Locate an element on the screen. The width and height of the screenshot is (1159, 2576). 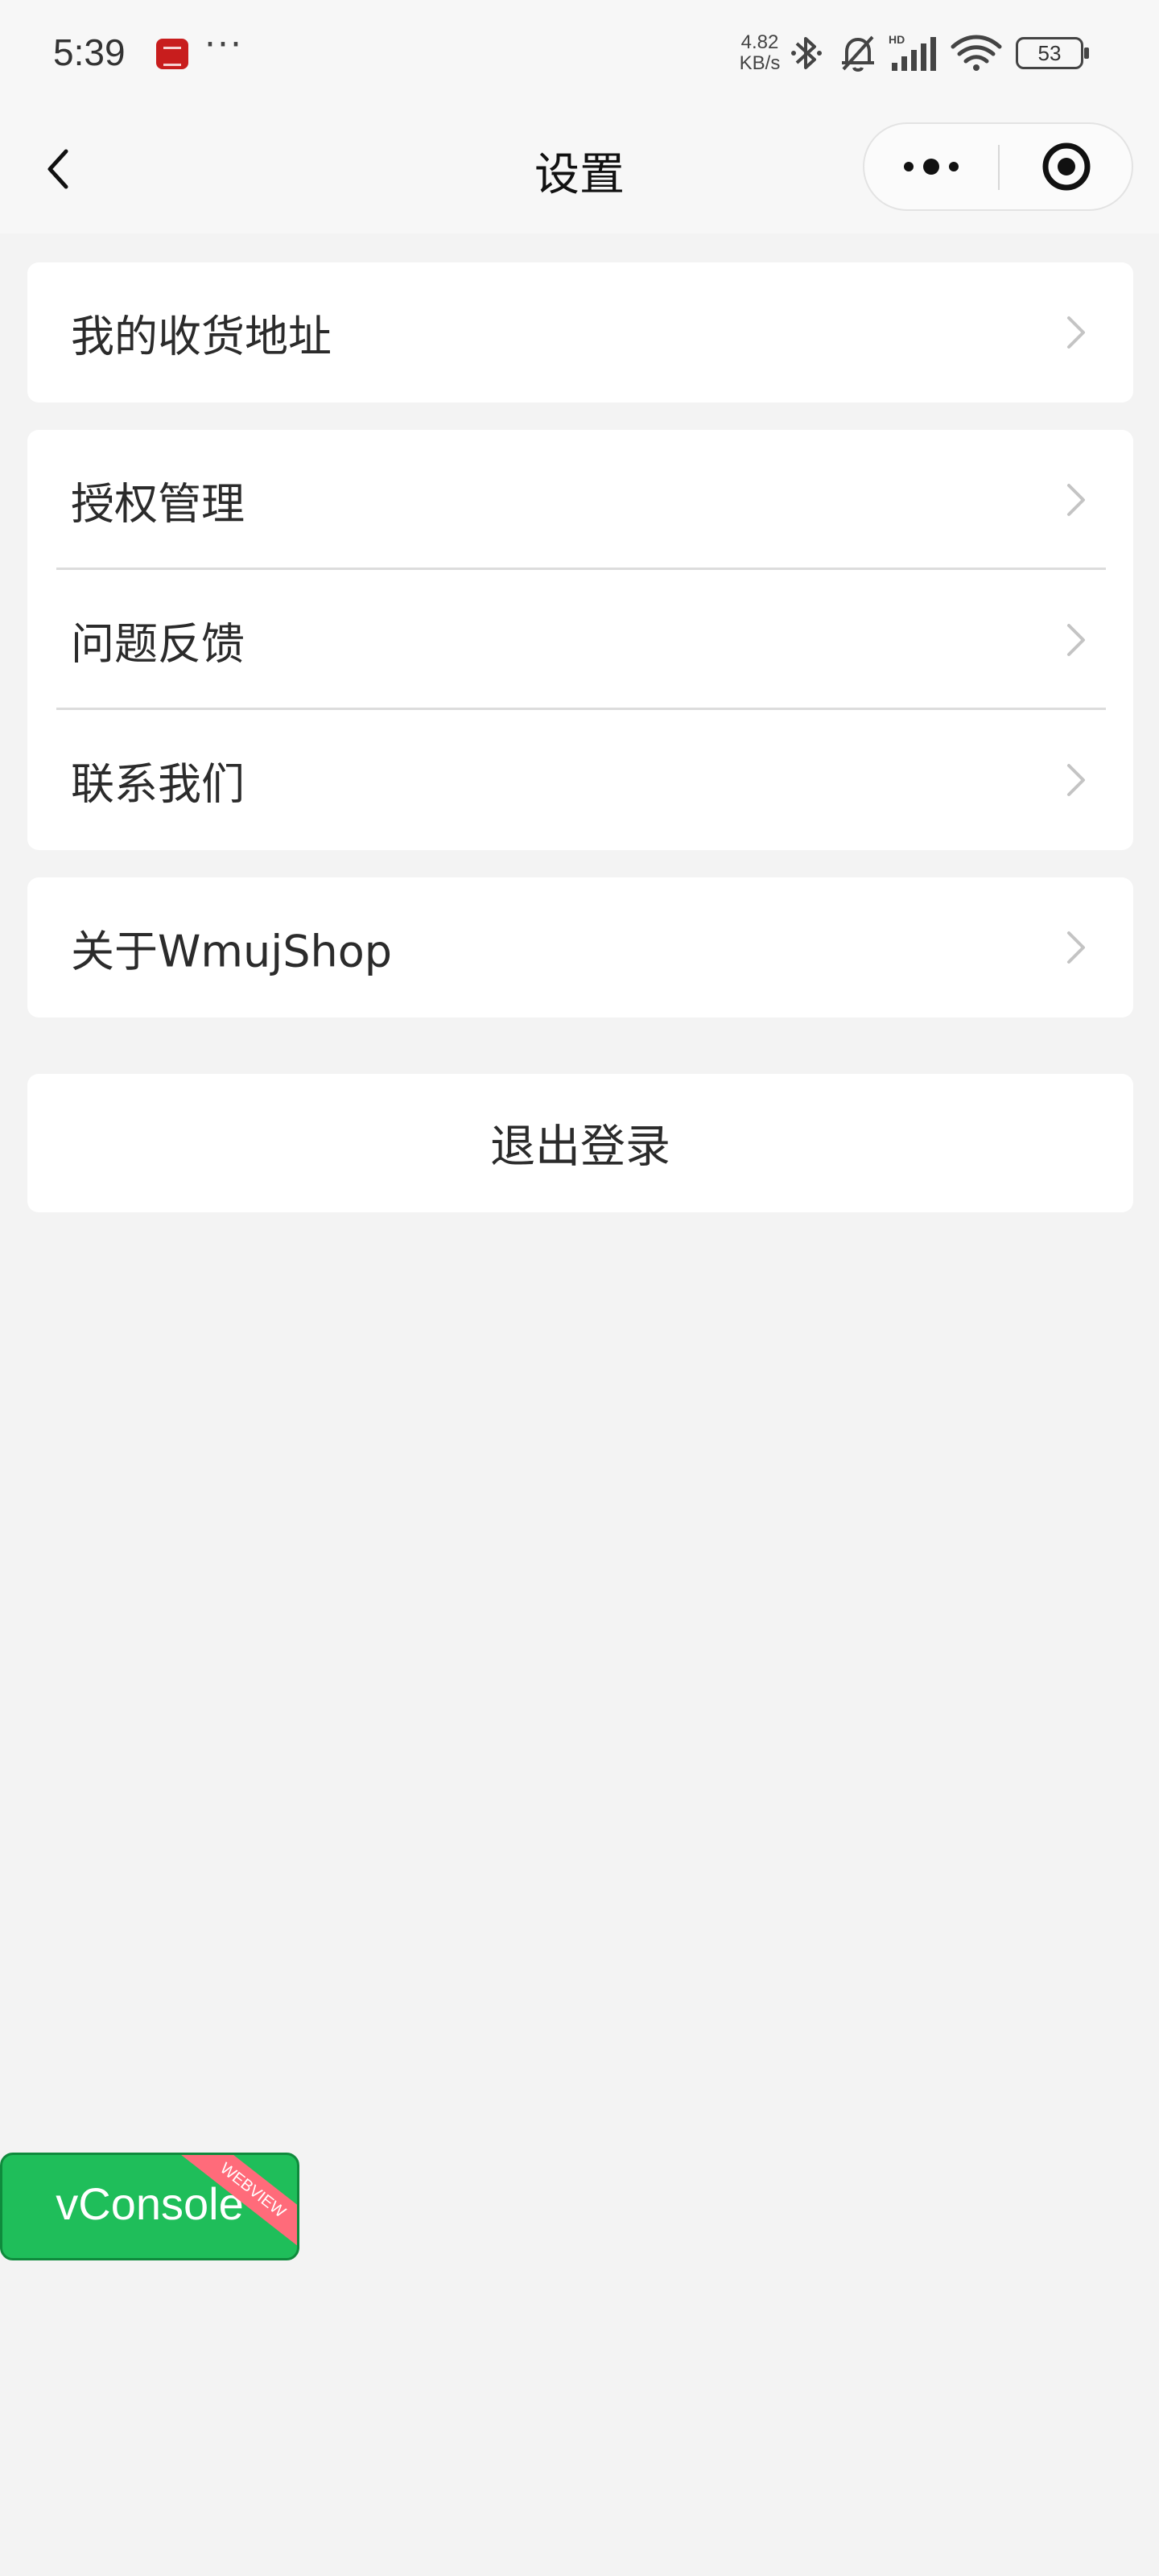
target-circle-icon is located at coordinates (1066, 166).